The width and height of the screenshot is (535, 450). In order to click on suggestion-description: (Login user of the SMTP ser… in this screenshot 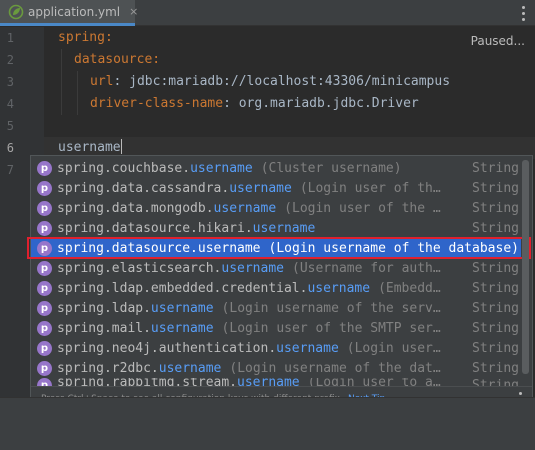, I will do `click(331, 328)`.